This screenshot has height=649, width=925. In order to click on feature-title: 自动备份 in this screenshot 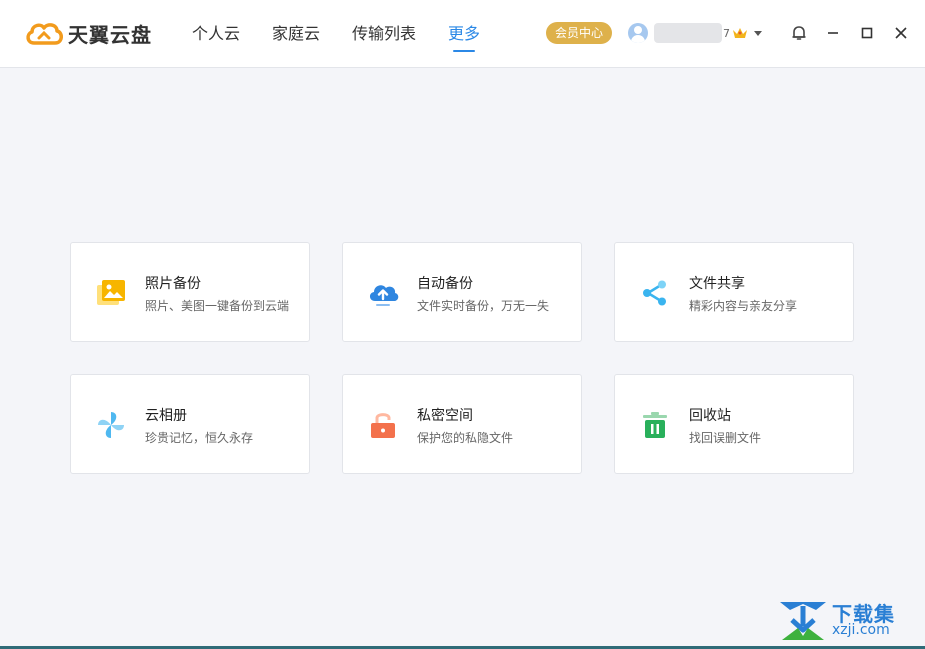, I will do `click(445, 284)`.